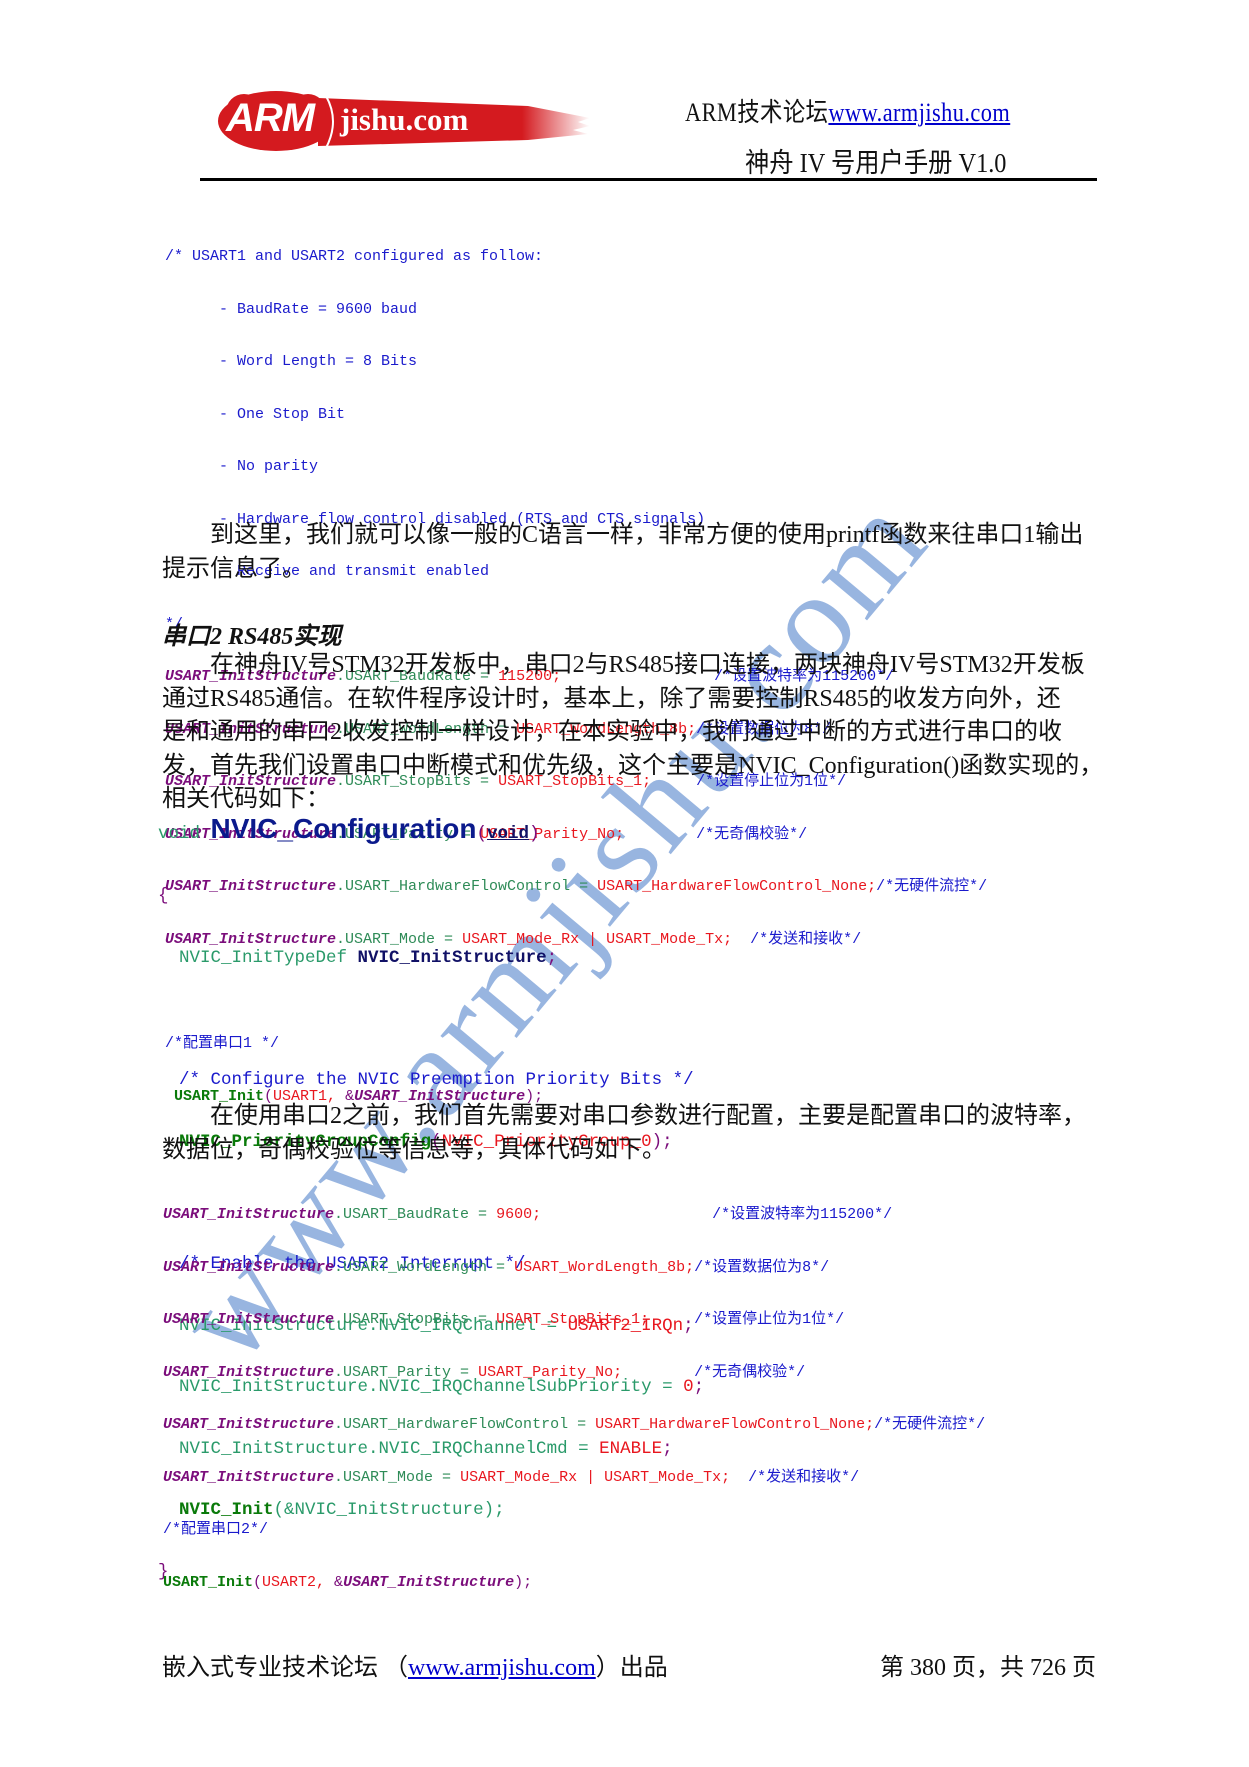 This screenshot has height=1767, width=1249. Describe the element at coordinates (502, 1668) in the screenshot. I see `footer-link: www.armjishu.com` at that location.